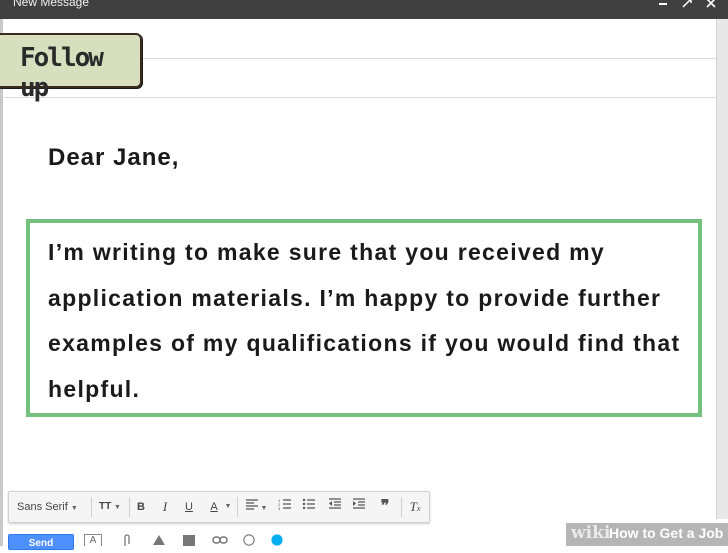 The width and height of the screenshot is (728, 553). I want to click on underline-icon: U, so click(189, 507).